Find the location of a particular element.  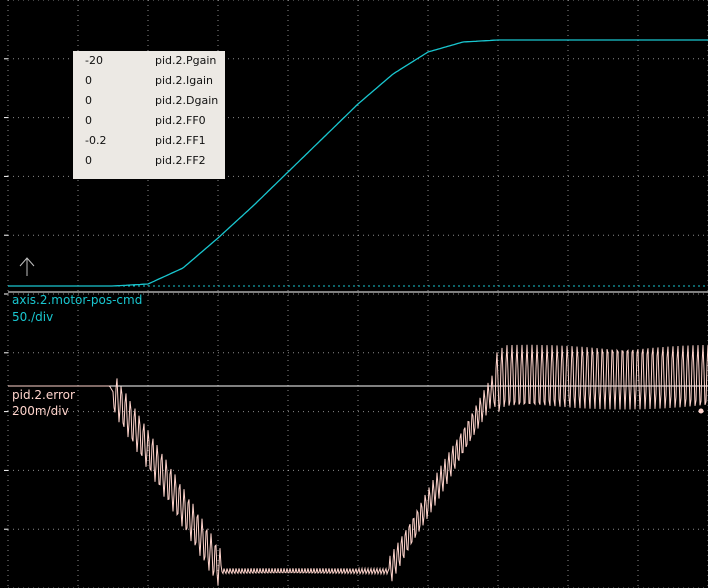

trace-end-marker is located at coordinates (701, 411).